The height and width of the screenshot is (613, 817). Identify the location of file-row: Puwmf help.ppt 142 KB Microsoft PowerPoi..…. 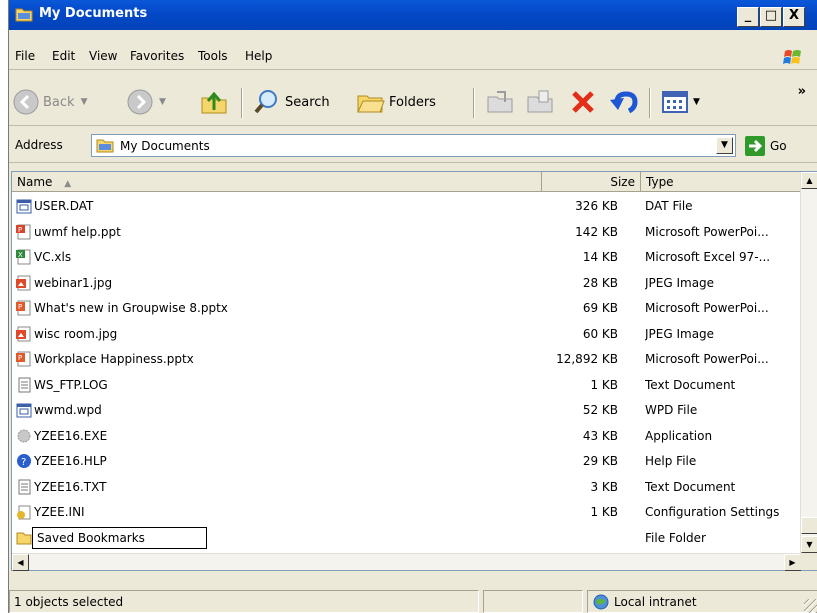
(406, 233).